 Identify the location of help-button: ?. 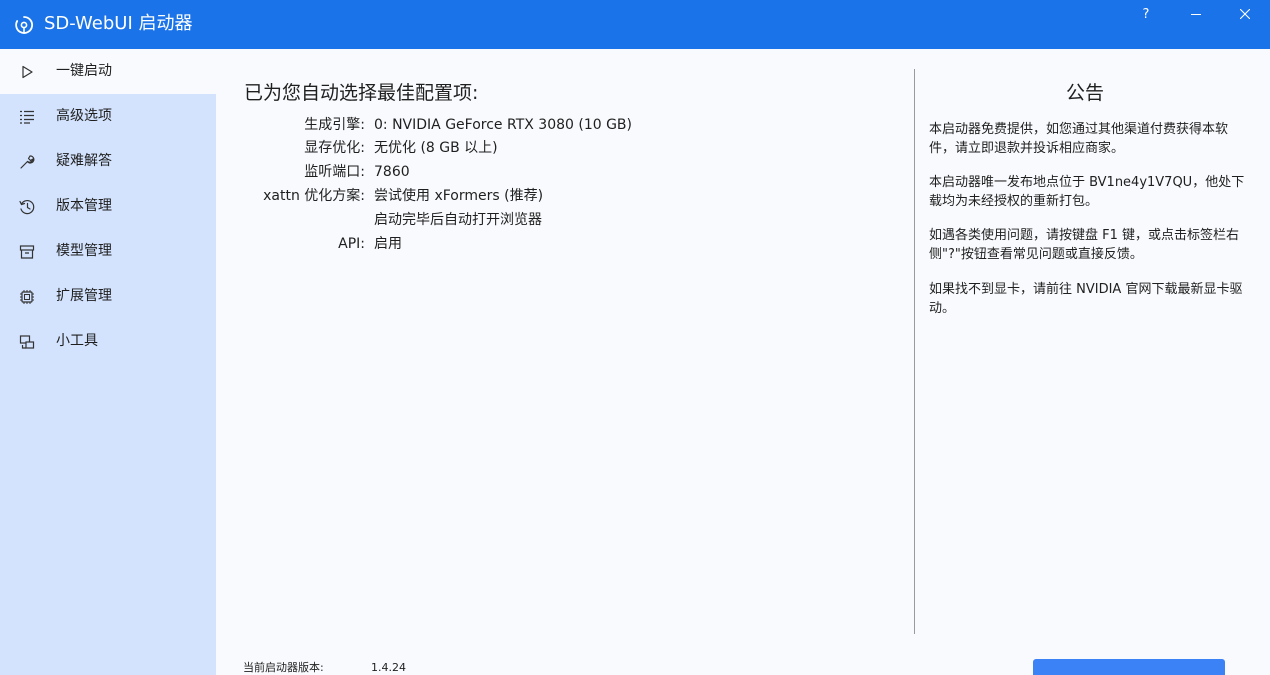
(1146, 15).